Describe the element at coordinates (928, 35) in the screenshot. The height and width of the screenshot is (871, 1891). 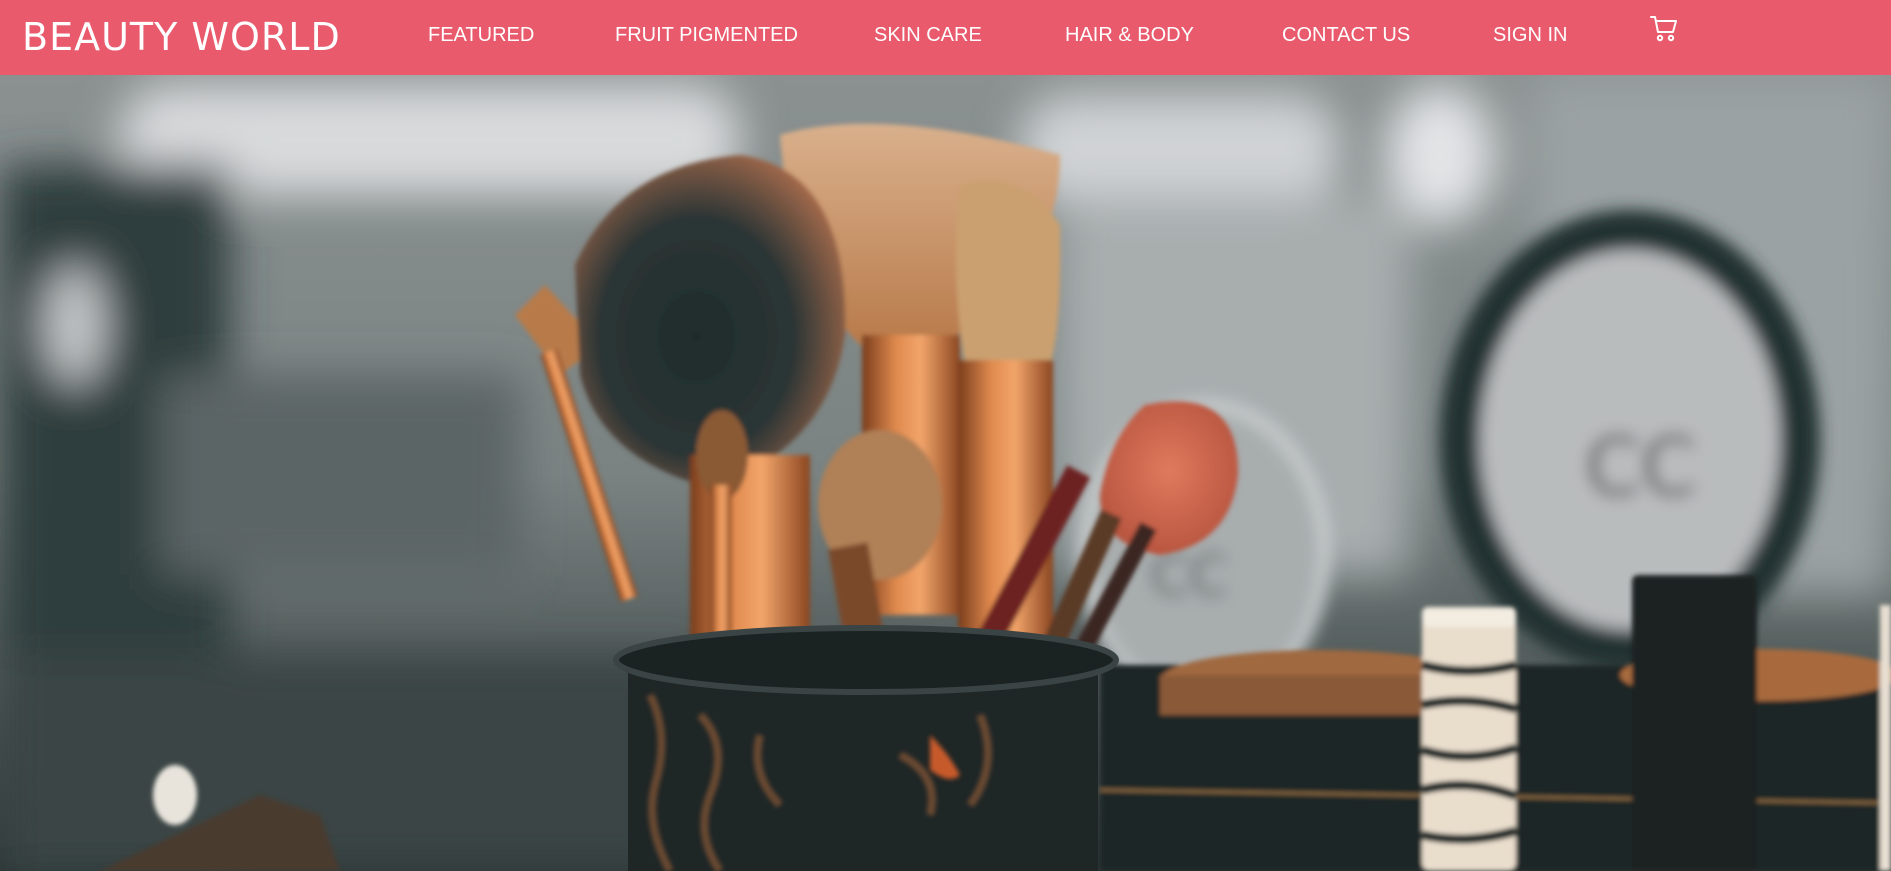
I see `nav-item-skin-care: SKIN CARE` at that location.